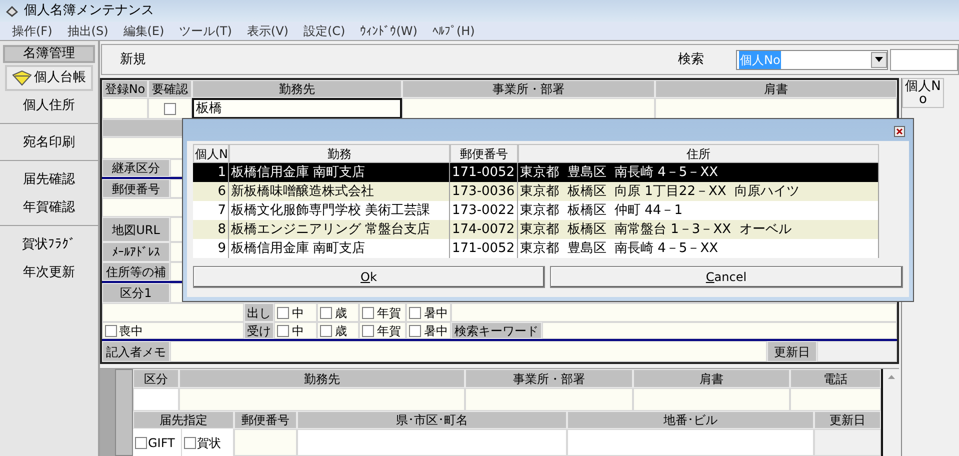  I want to click on list-row: 1 板橋信用金庫 南町支店 171-0052 東京都 豊島区 南長崎 4－5－XX, so click(536, 172).